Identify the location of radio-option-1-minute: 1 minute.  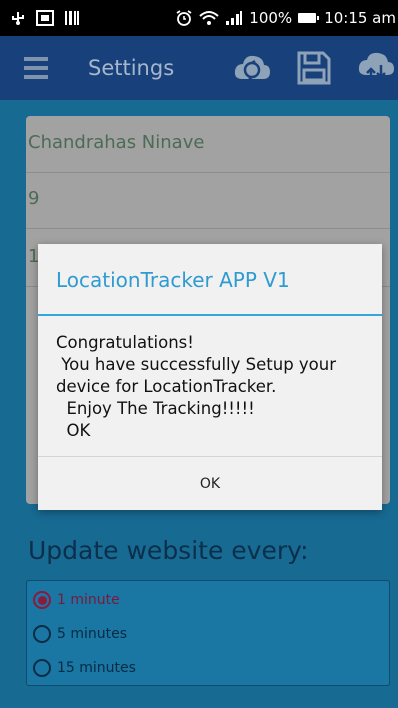
(76, 600).